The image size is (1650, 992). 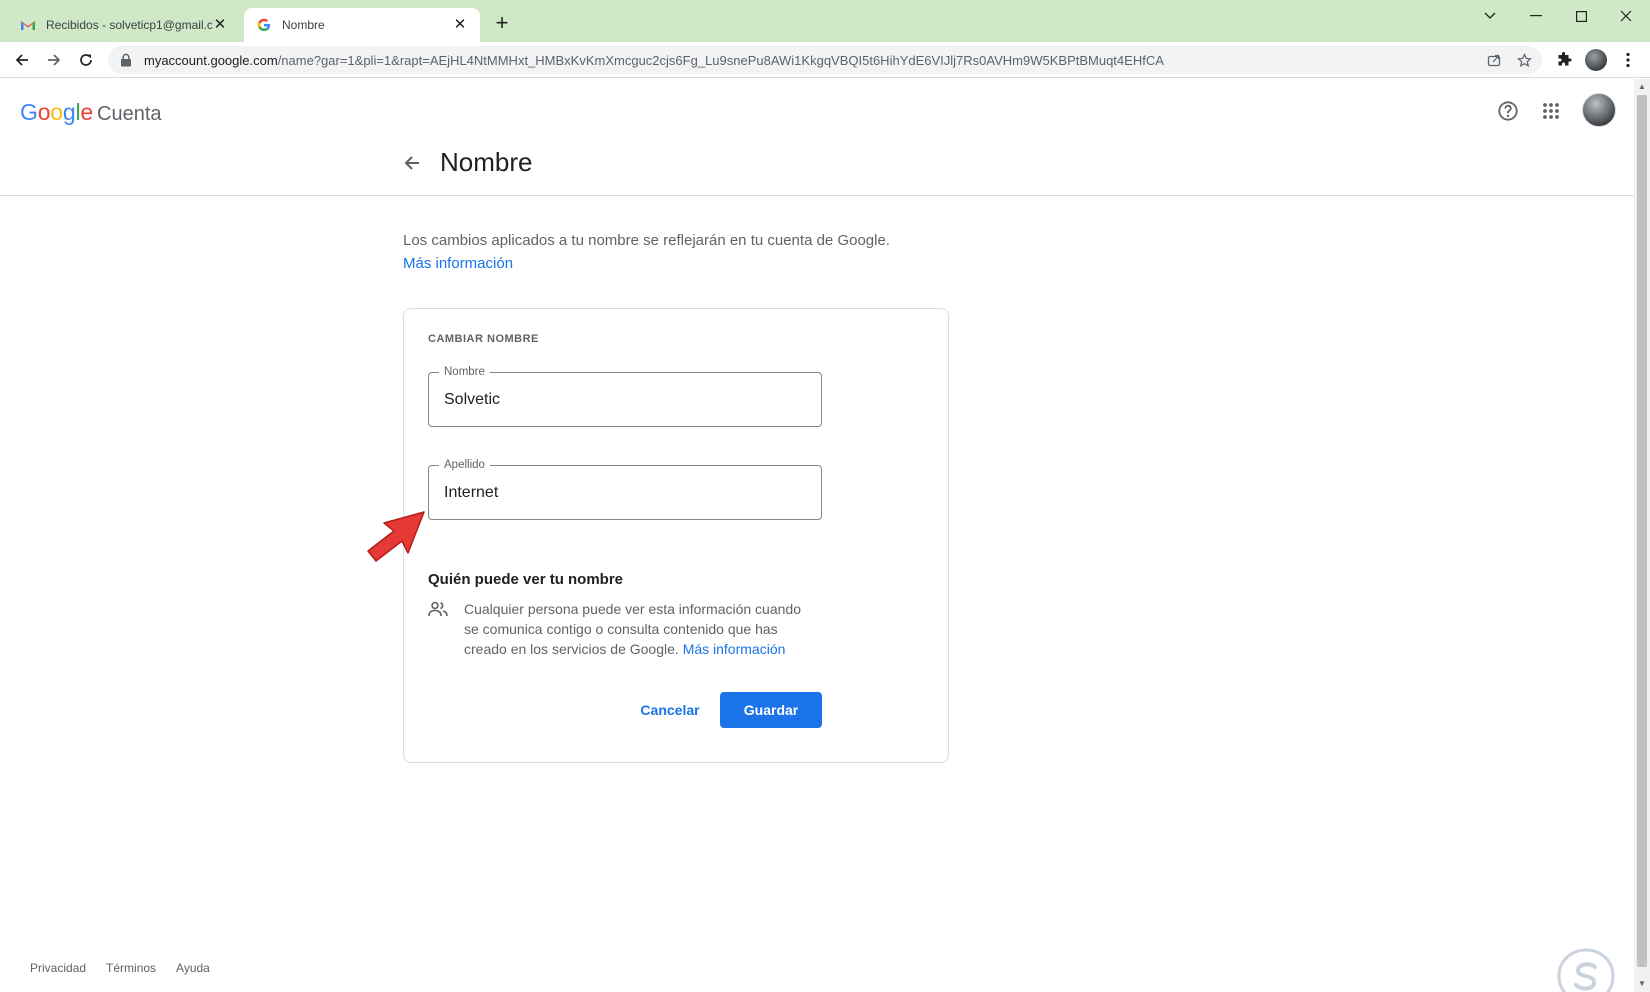 What do you see at coordinates (412, 163) in the screenshot?
I see `back-arrow-icon` at bounding box center [412, 163].